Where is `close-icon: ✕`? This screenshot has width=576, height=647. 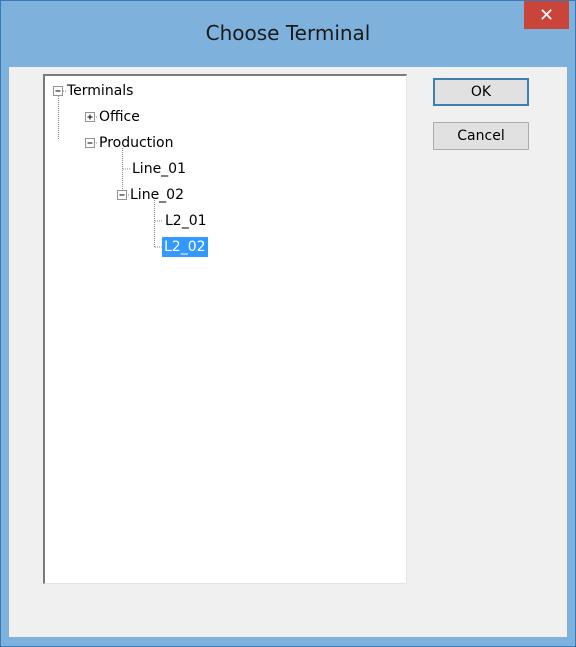 close-icon: ✕ is located at coordinates (546, 15).